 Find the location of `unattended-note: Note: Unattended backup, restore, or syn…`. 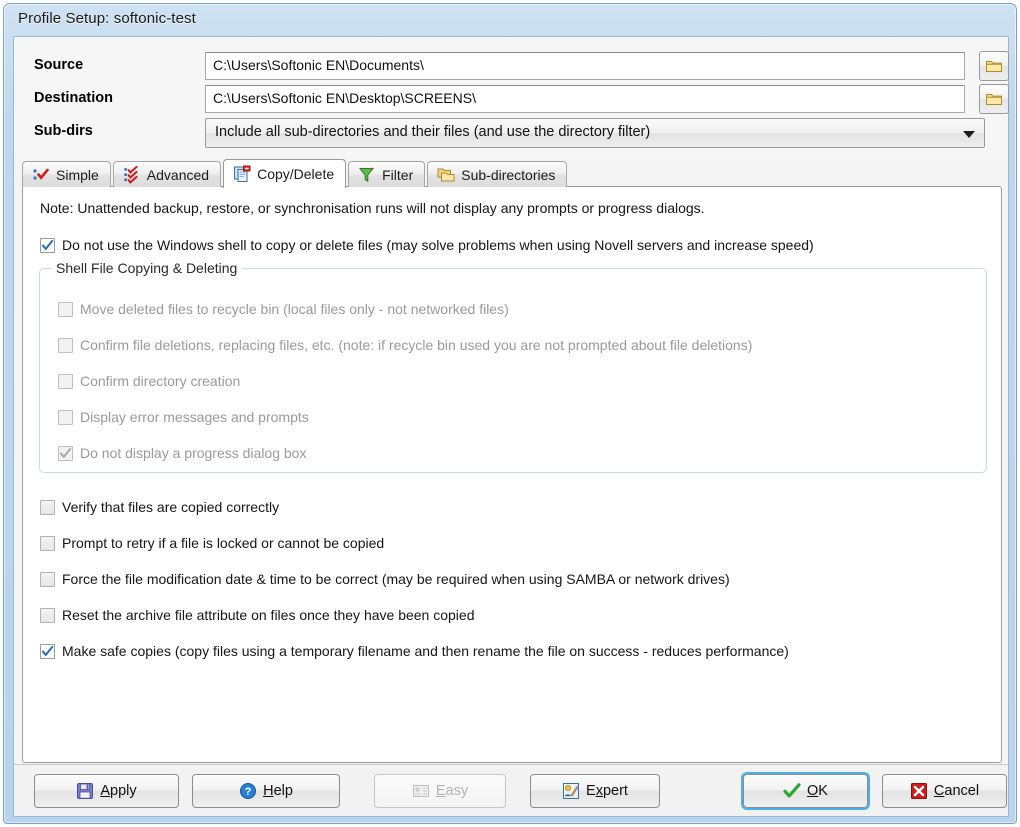

unattended-note: Note: Unattended backup, restore, or syn… is located at coordinates (372, 208).